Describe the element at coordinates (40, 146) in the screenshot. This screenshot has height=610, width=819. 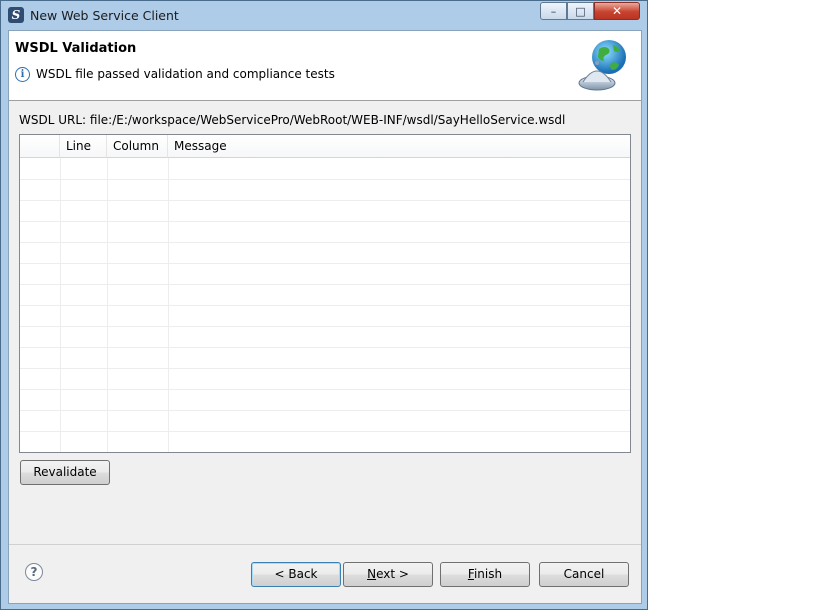
I see `column-header-icon` at that location.